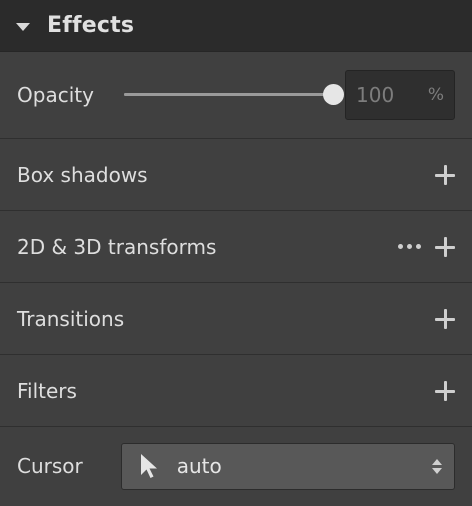  Describe the element at coordinates (55, 95) in the screenshot. I see `opacity-label: Opacity` at that location.